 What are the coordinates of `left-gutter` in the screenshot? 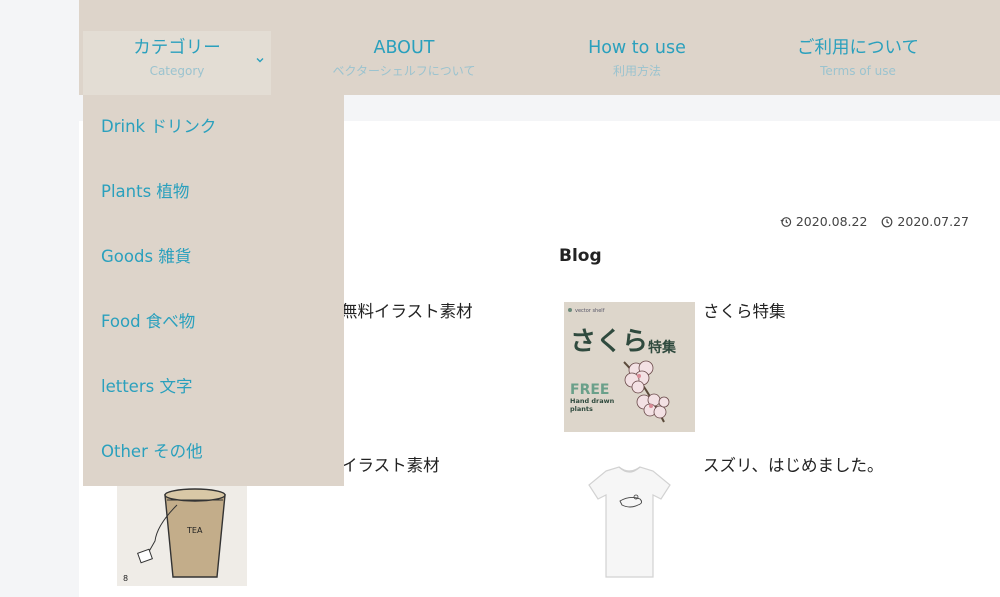 It's located at (39, 298).